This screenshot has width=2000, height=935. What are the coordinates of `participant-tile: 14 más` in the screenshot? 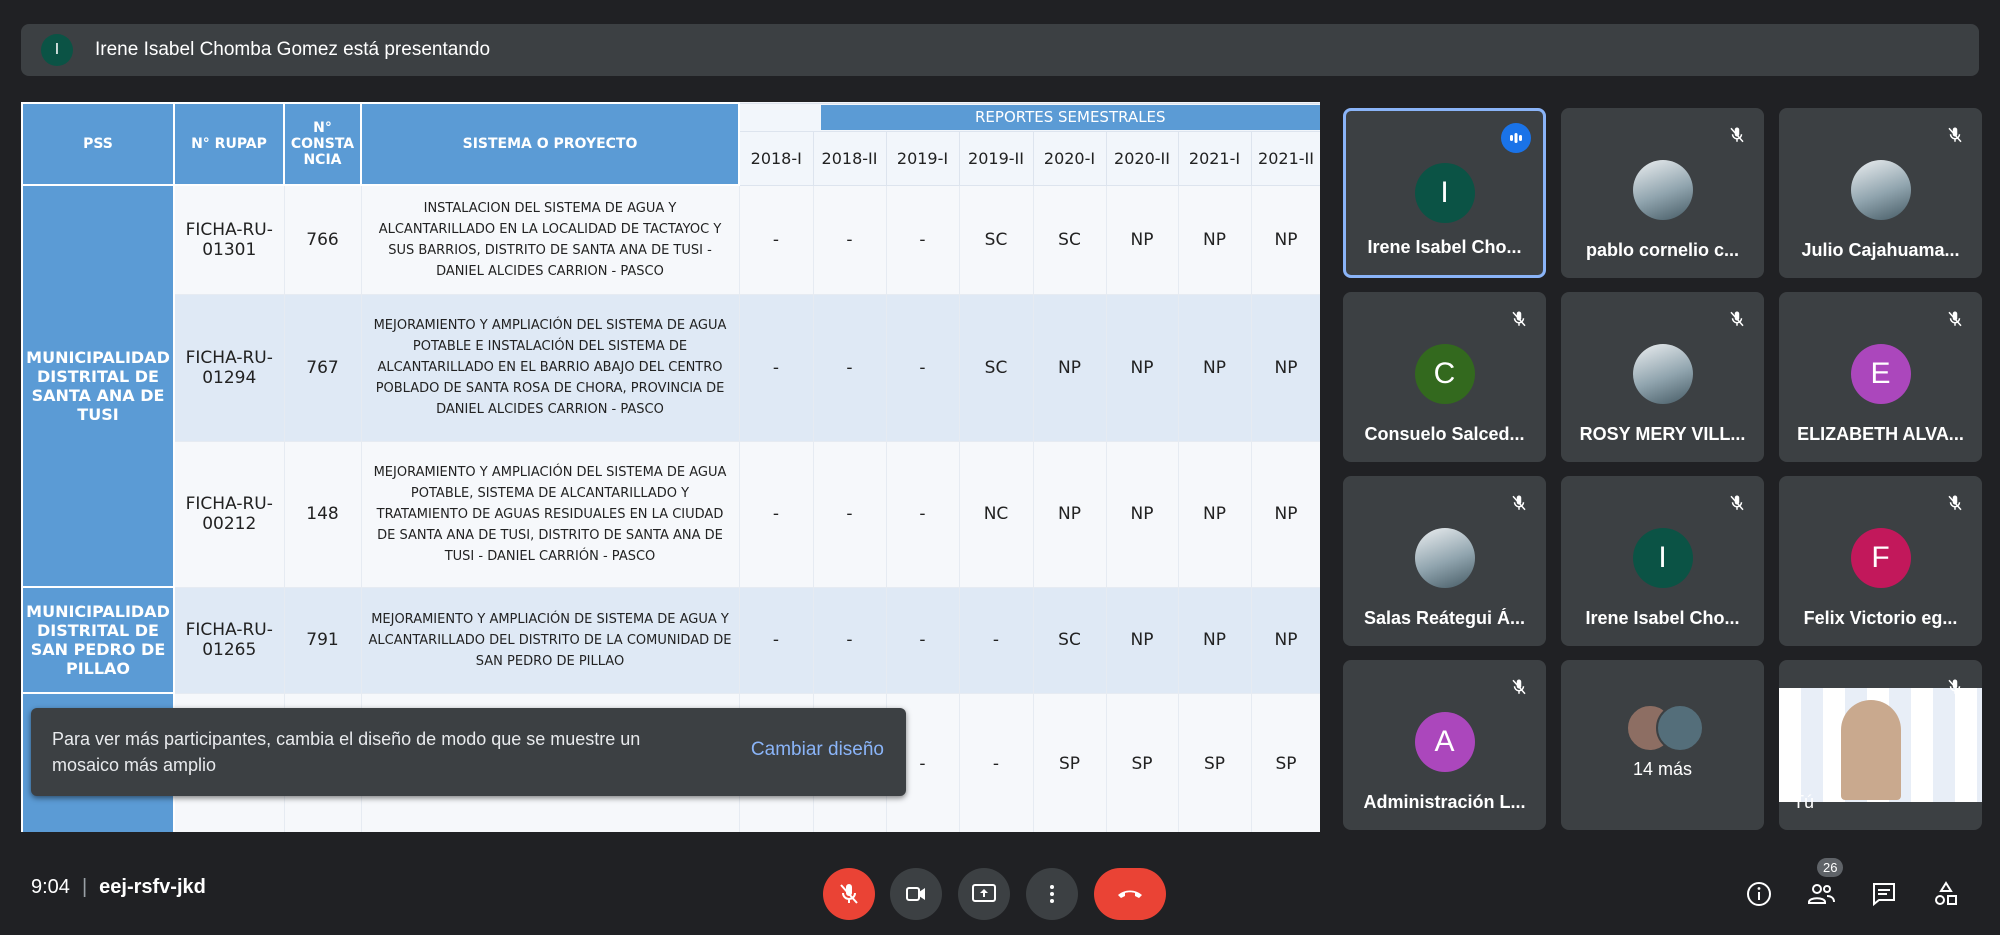 It's located at (1662, 745).